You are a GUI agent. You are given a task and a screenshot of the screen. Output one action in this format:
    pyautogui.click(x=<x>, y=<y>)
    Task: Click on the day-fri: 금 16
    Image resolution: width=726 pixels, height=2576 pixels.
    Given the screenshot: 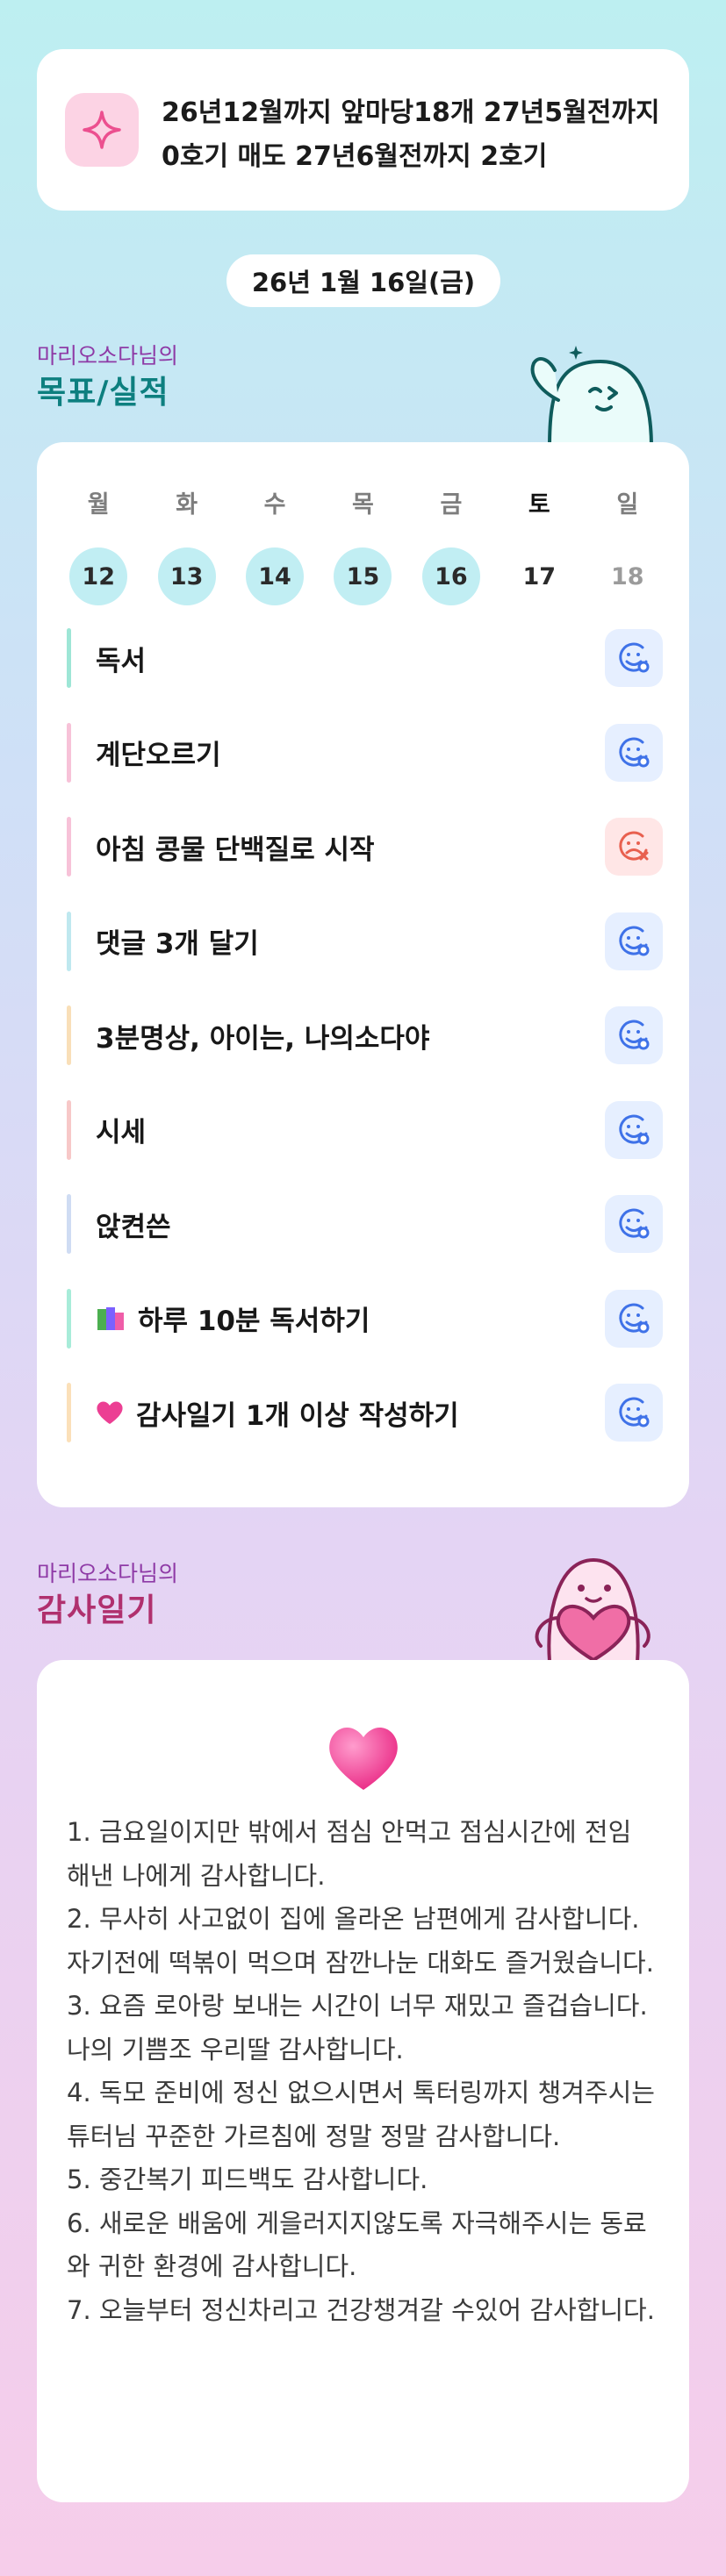 What is the action you would take?
    pyautogui.click(x=451, y=545)
    